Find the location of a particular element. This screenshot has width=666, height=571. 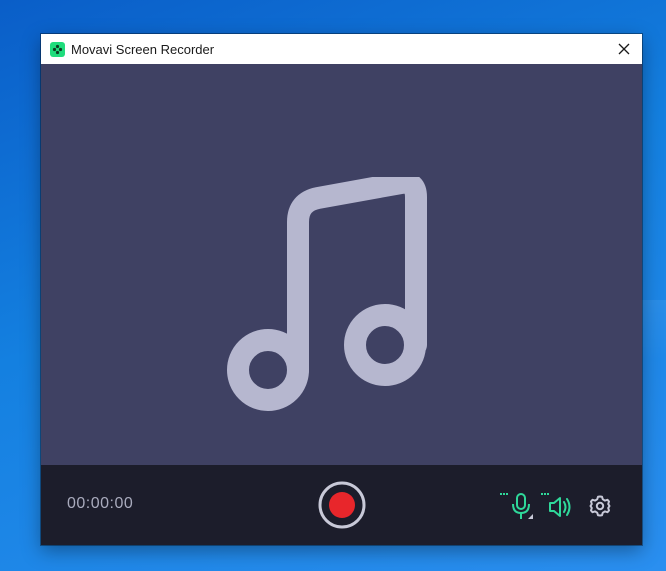

gear-icon is located at coordinates (600, 506).